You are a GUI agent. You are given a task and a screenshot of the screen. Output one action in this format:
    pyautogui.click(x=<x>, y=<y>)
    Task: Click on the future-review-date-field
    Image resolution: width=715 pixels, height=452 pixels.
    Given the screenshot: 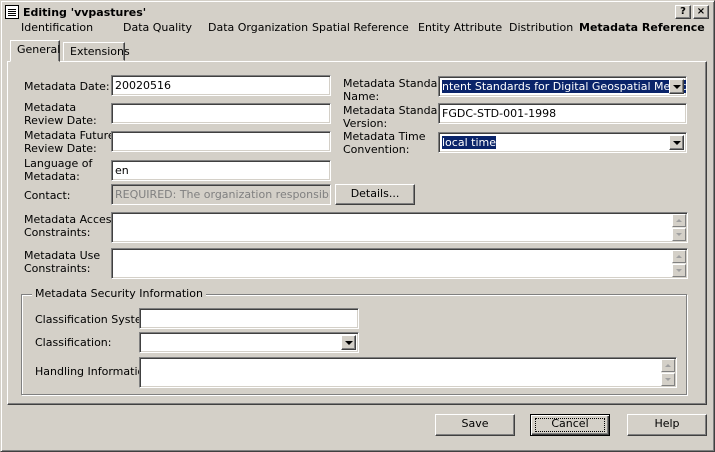 What is the action you would take?
    pyautogui.click(x=221, y=141)
    